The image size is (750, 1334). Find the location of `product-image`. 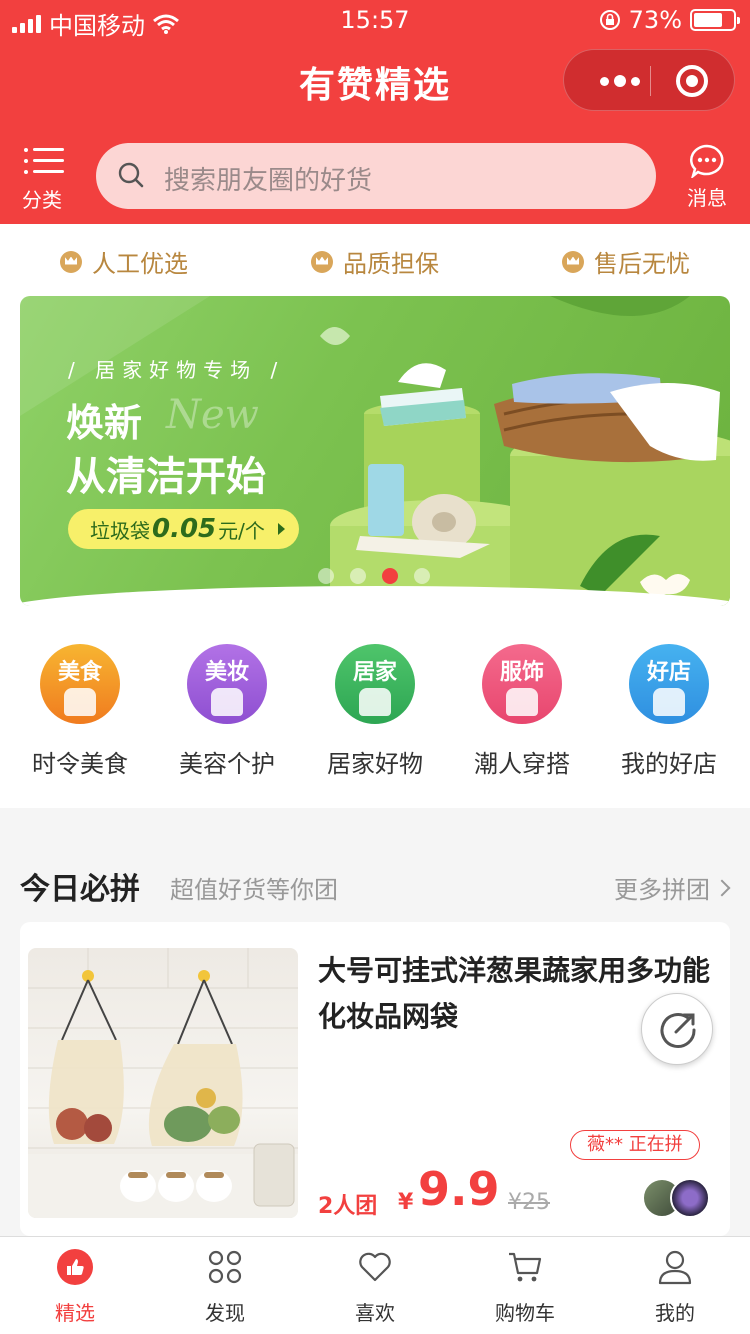

product-image is located at coordinates (163, 1083).